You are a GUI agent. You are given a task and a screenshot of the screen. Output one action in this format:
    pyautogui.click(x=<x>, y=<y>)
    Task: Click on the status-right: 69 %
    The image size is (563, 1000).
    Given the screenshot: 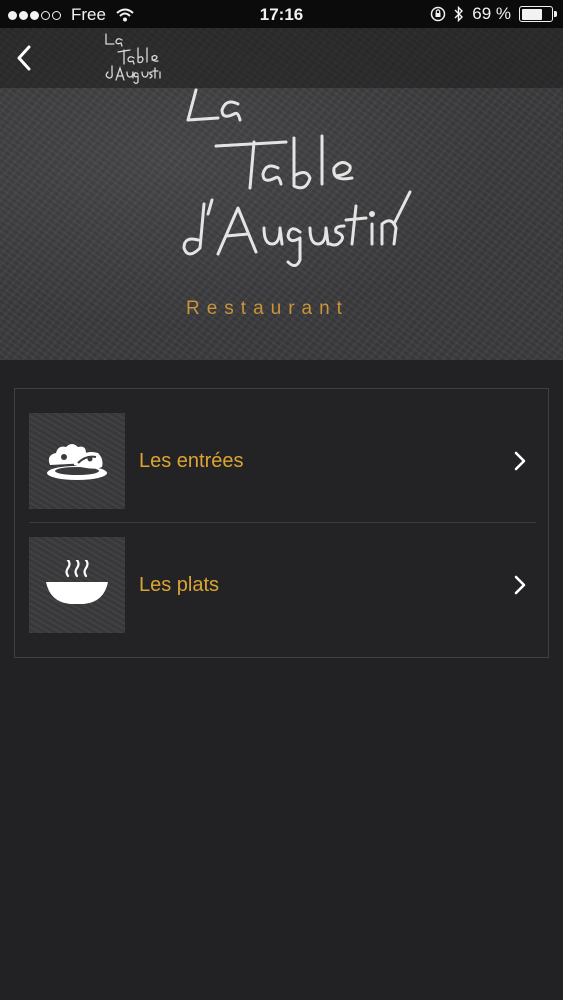 What is the action you would take?
    pyautogui.click(x=493, y=14)
    